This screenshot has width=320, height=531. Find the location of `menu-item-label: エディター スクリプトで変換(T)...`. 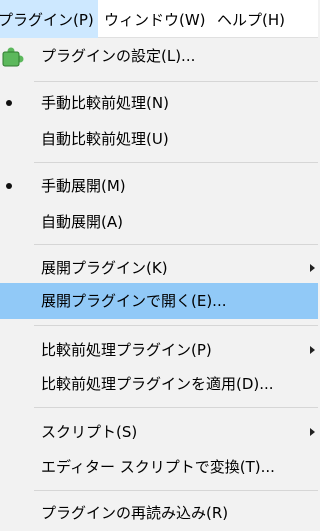

menu-item-label: エディター スクリプトで変換(T)... is located at coordinates (158, 467).